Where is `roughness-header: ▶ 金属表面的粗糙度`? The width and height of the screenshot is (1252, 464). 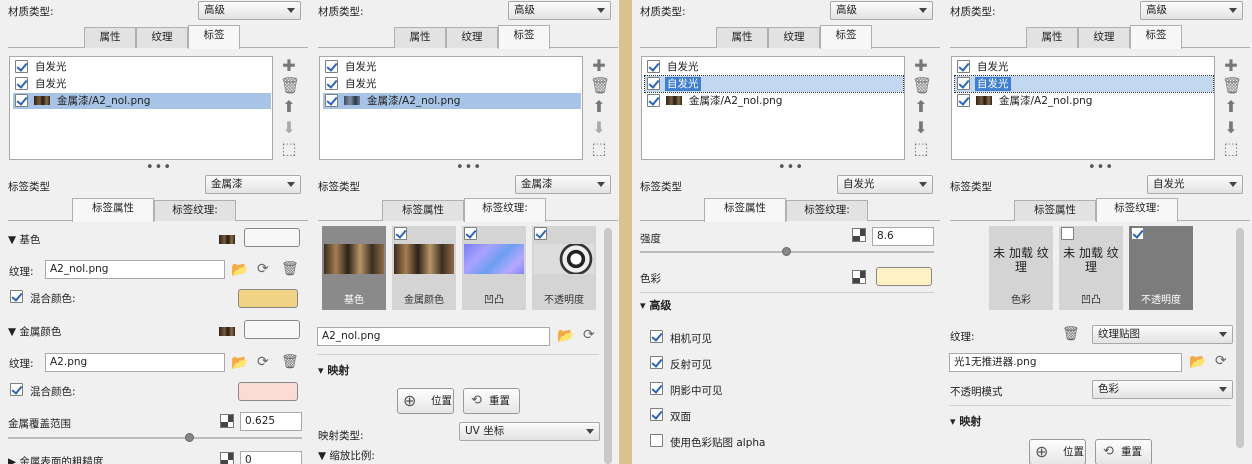 roughness-header: ▶ 金属表面的粗糙度 is located at coordinates (55, 459).